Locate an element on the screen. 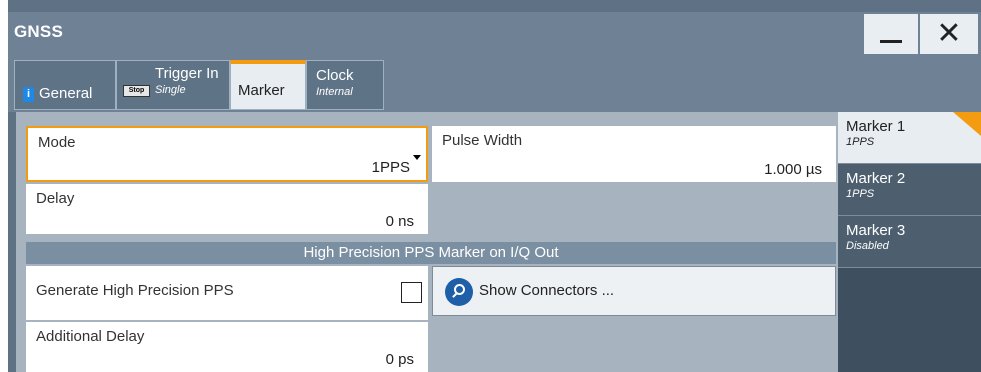 This screenshot has height=372, width=981. tab-general-label: General is located at coordinates (66, 93).